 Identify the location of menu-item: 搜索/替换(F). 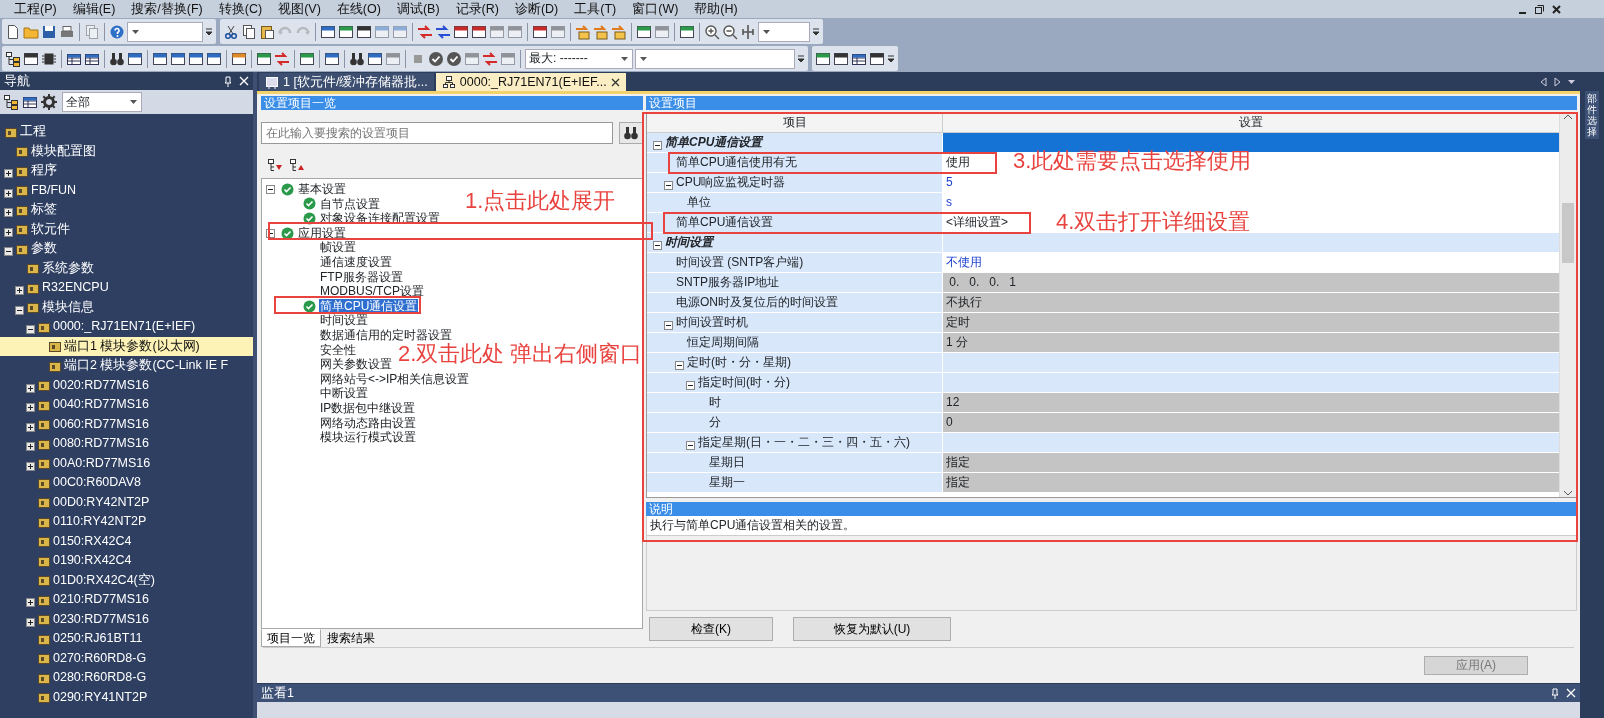
(167, 9).